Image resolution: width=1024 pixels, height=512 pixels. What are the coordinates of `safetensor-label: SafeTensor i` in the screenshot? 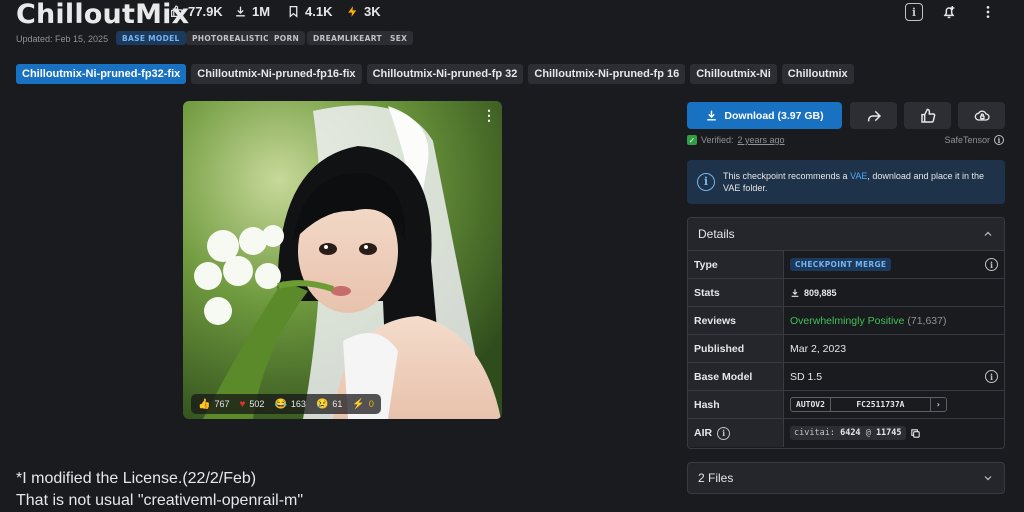 It's located at (974, 140).